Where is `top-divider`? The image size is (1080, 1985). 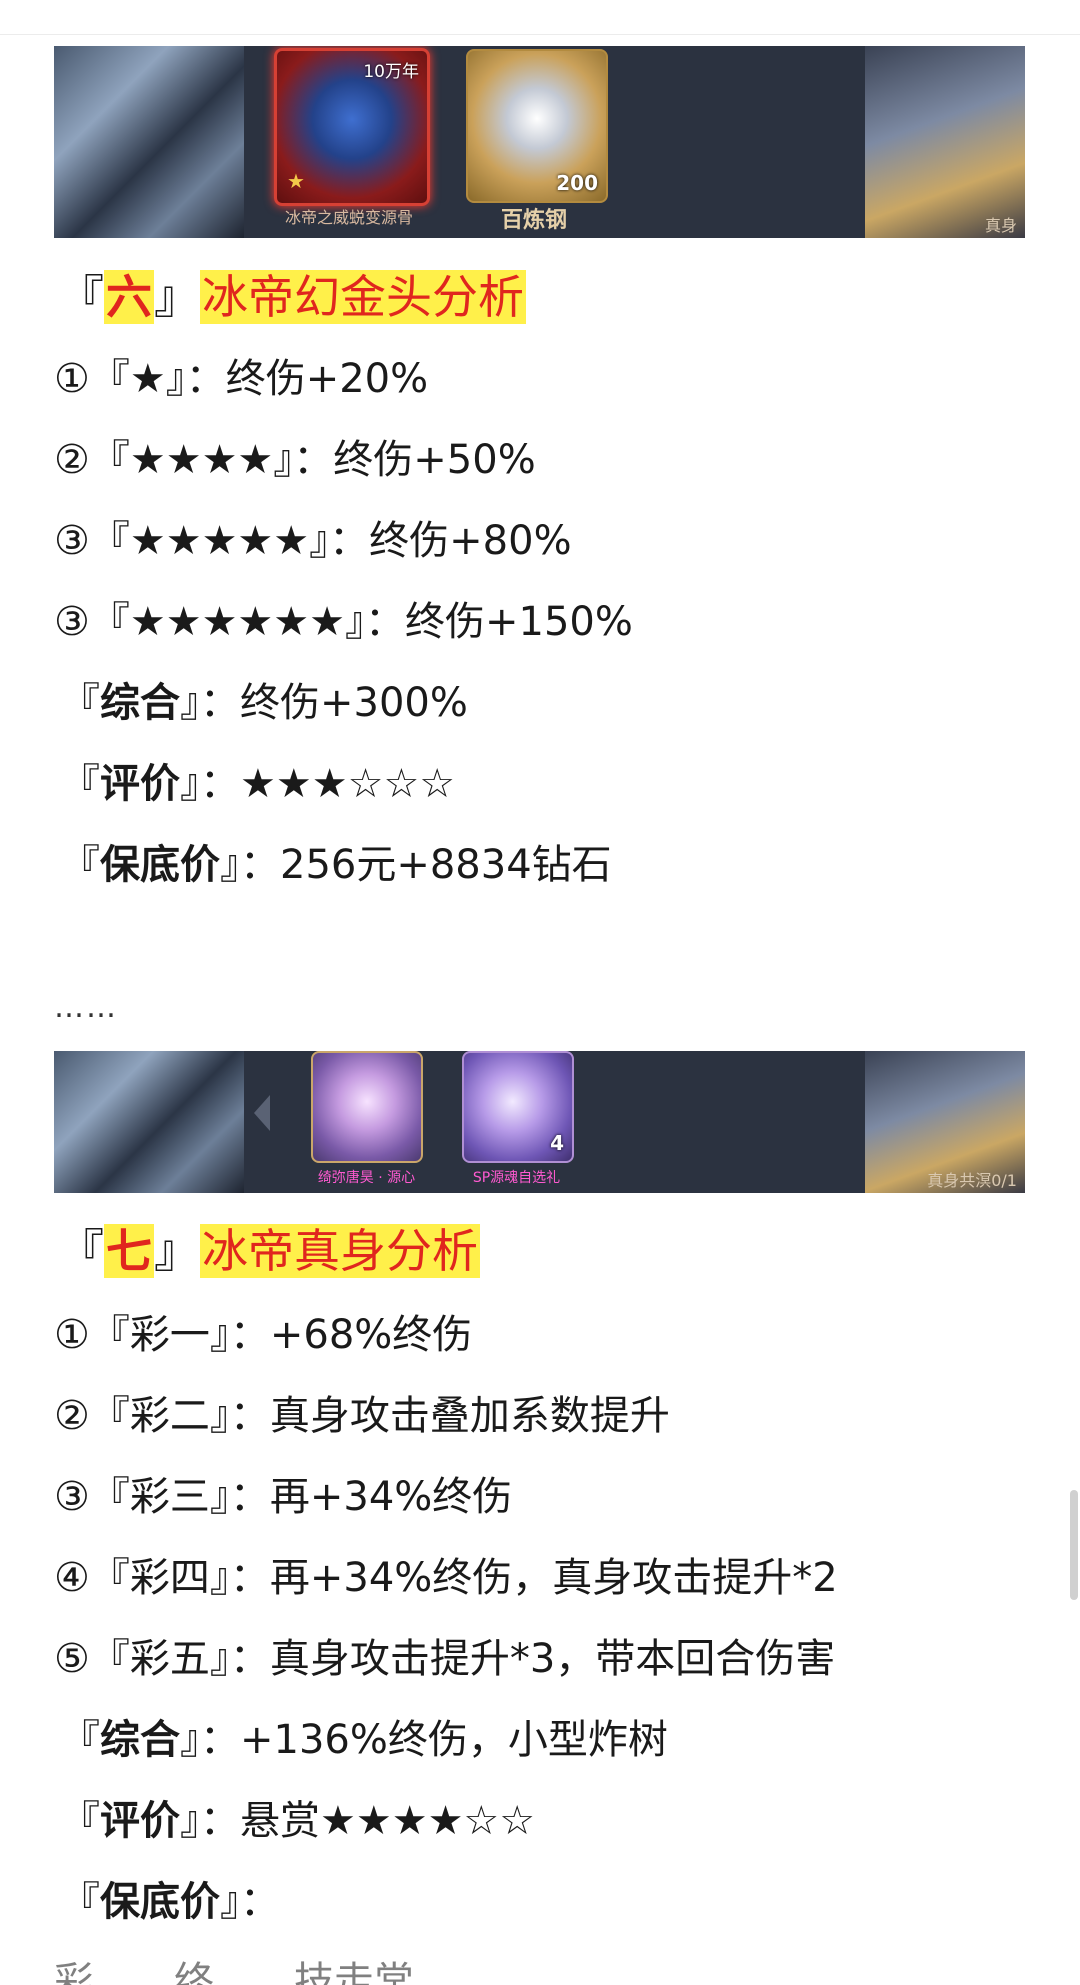 top-divider is located at coordinates (540, 17).